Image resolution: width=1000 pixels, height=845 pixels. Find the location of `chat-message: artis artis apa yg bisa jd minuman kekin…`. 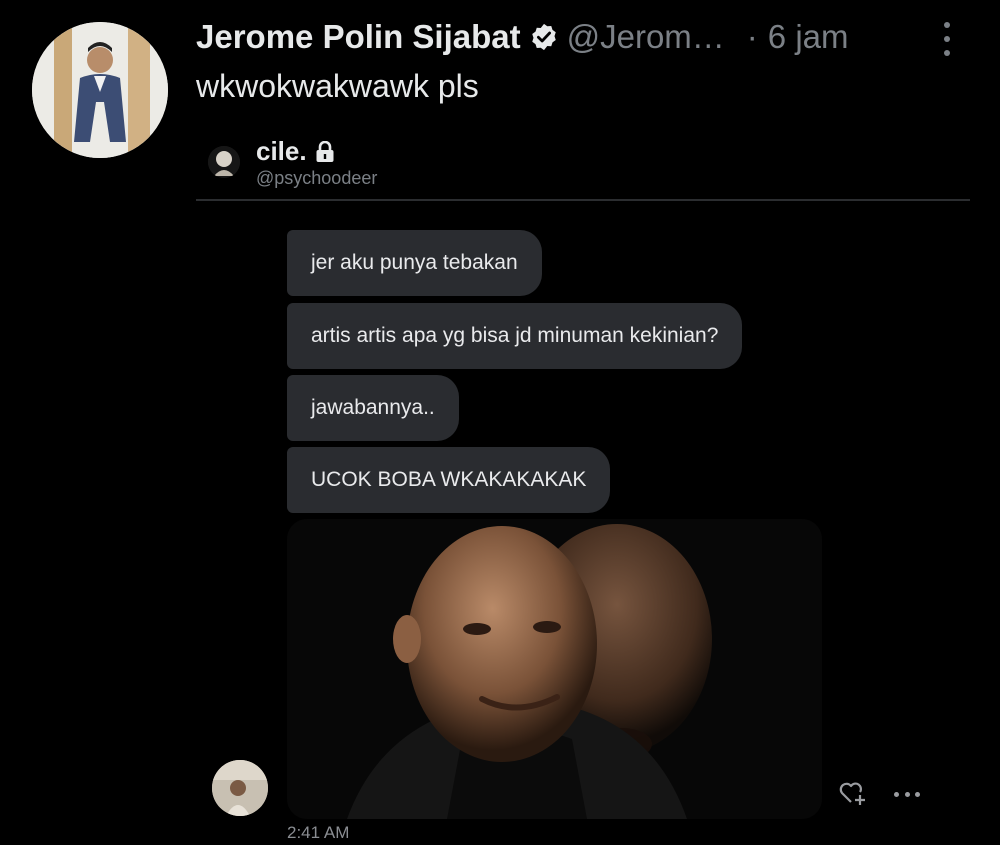

chat-message: artis artis apa yg bisa jd minuman kekin… is located at coordinates (515, 336).